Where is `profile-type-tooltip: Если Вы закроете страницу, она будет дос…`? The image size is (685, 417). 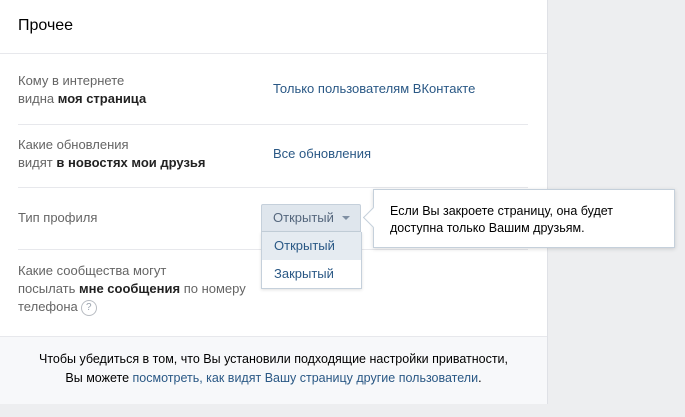 profile-type-tooltip: Если Вы закроете страницу, она будет дос… is located at coordinates (518, 218).